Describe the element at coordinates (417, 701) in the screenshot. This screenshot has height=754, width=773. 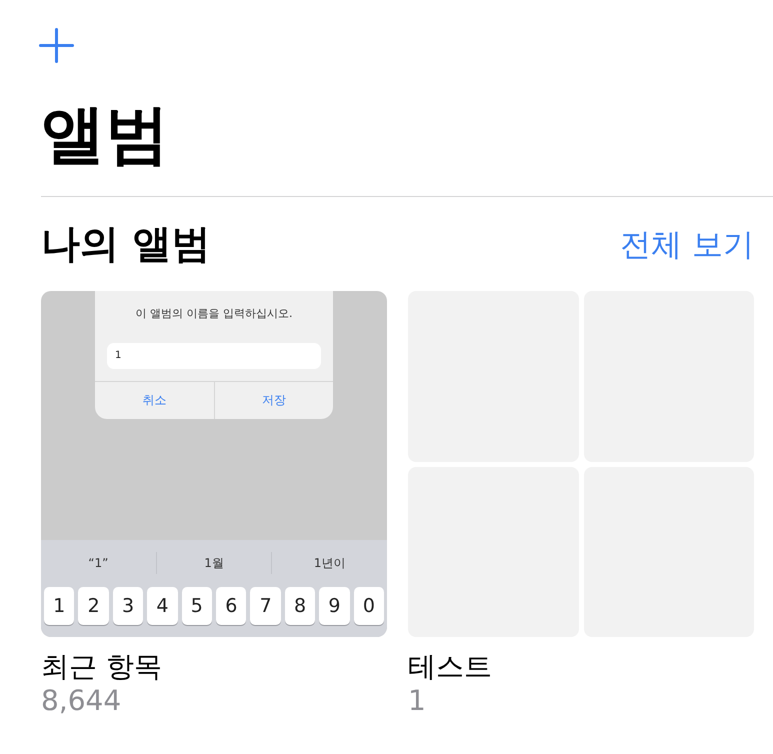
I see `album-count: 1` at that location.